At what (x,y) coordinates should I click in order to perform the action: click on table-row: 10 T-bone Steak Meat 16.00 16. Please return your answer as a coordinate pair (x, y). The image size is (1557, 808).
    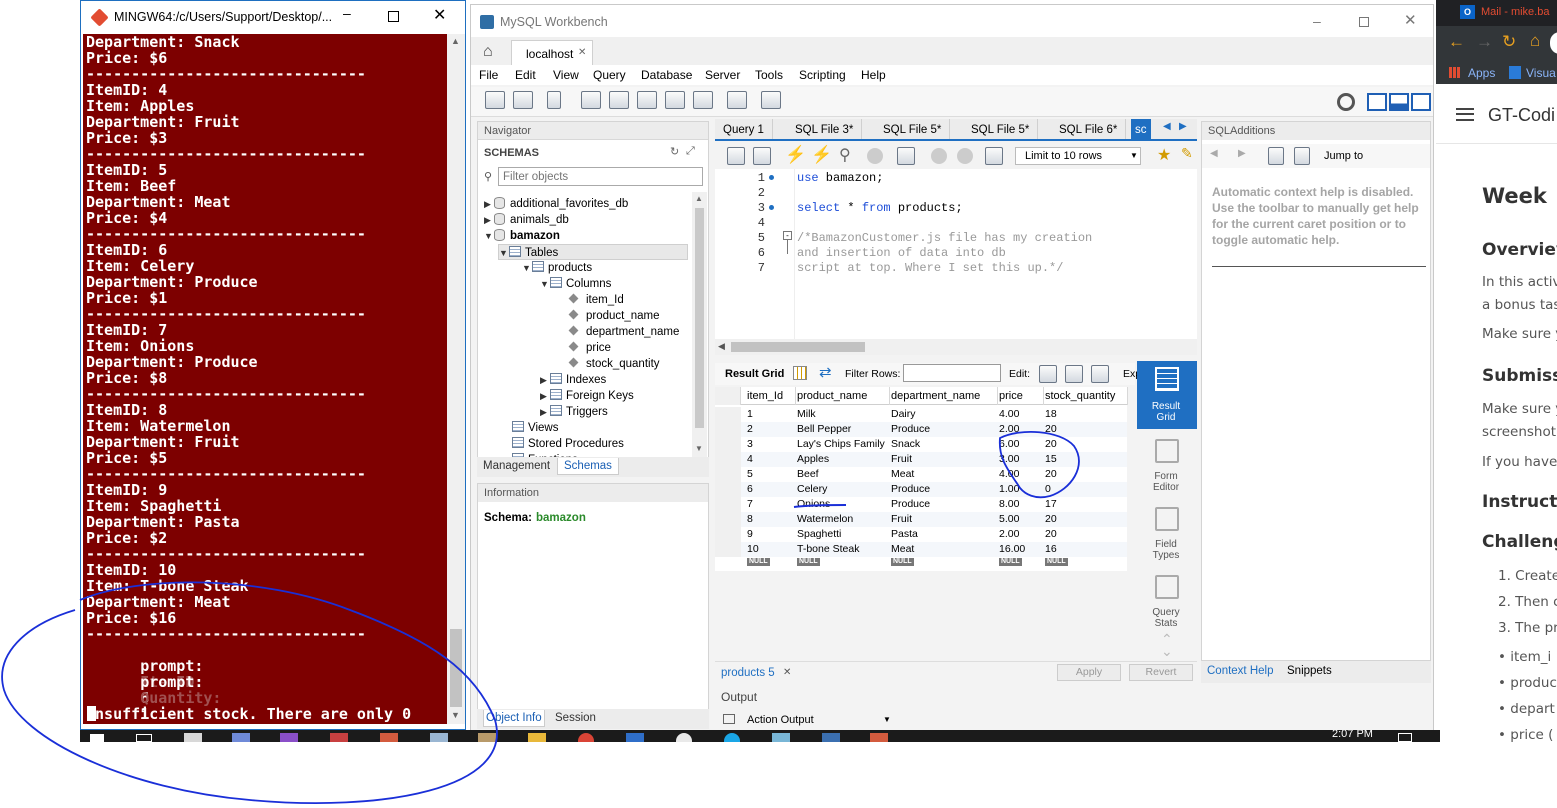
    Looking at the image, I should click on (921, 549).